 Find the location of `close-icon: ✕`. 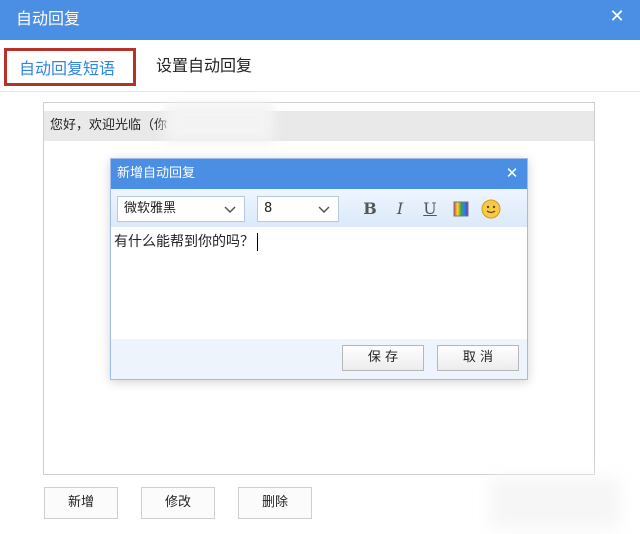

close-icon: ✕ is located at coordinates (617, 17).